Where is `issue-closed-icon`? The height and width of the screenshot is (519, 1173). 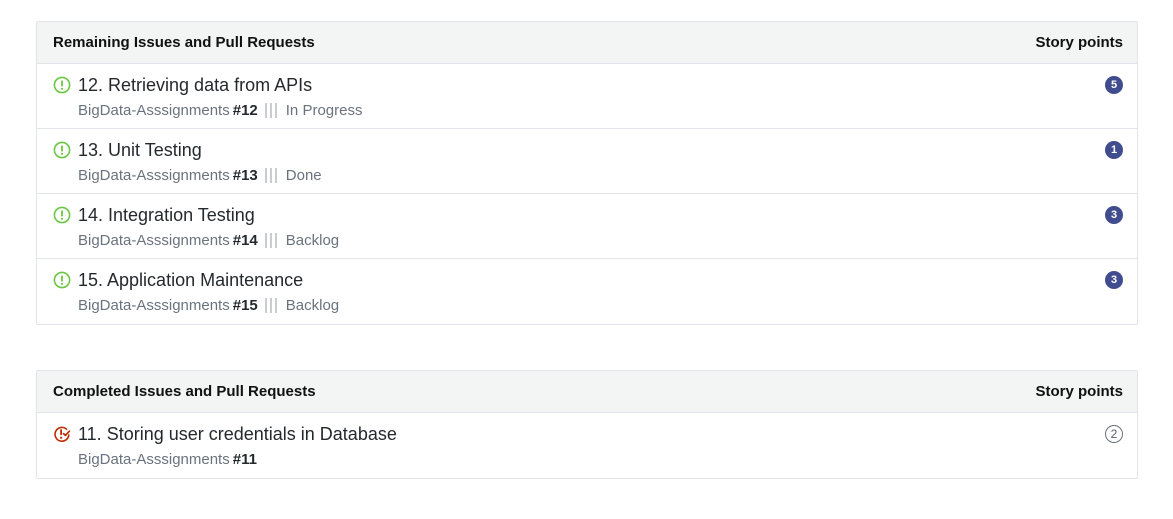
issue-closed-icon is located at coordinates (62, 434).